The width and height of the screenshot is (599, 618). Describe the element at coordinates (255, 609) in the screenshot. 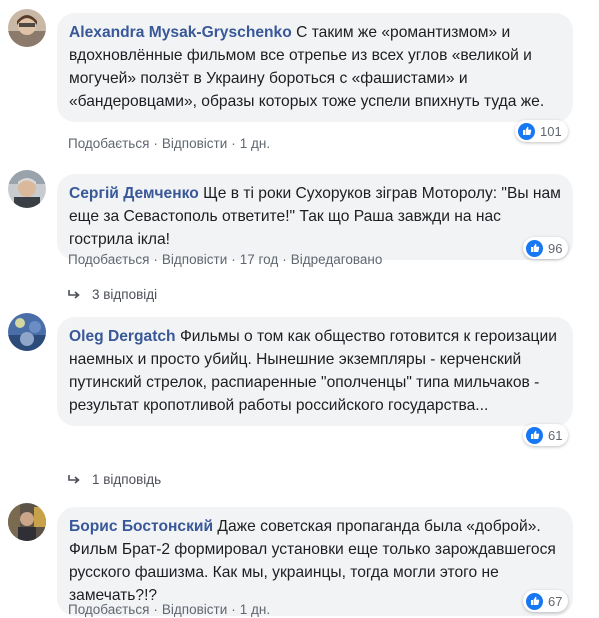

I see `timestamp-link: 1 дн.` at that location.